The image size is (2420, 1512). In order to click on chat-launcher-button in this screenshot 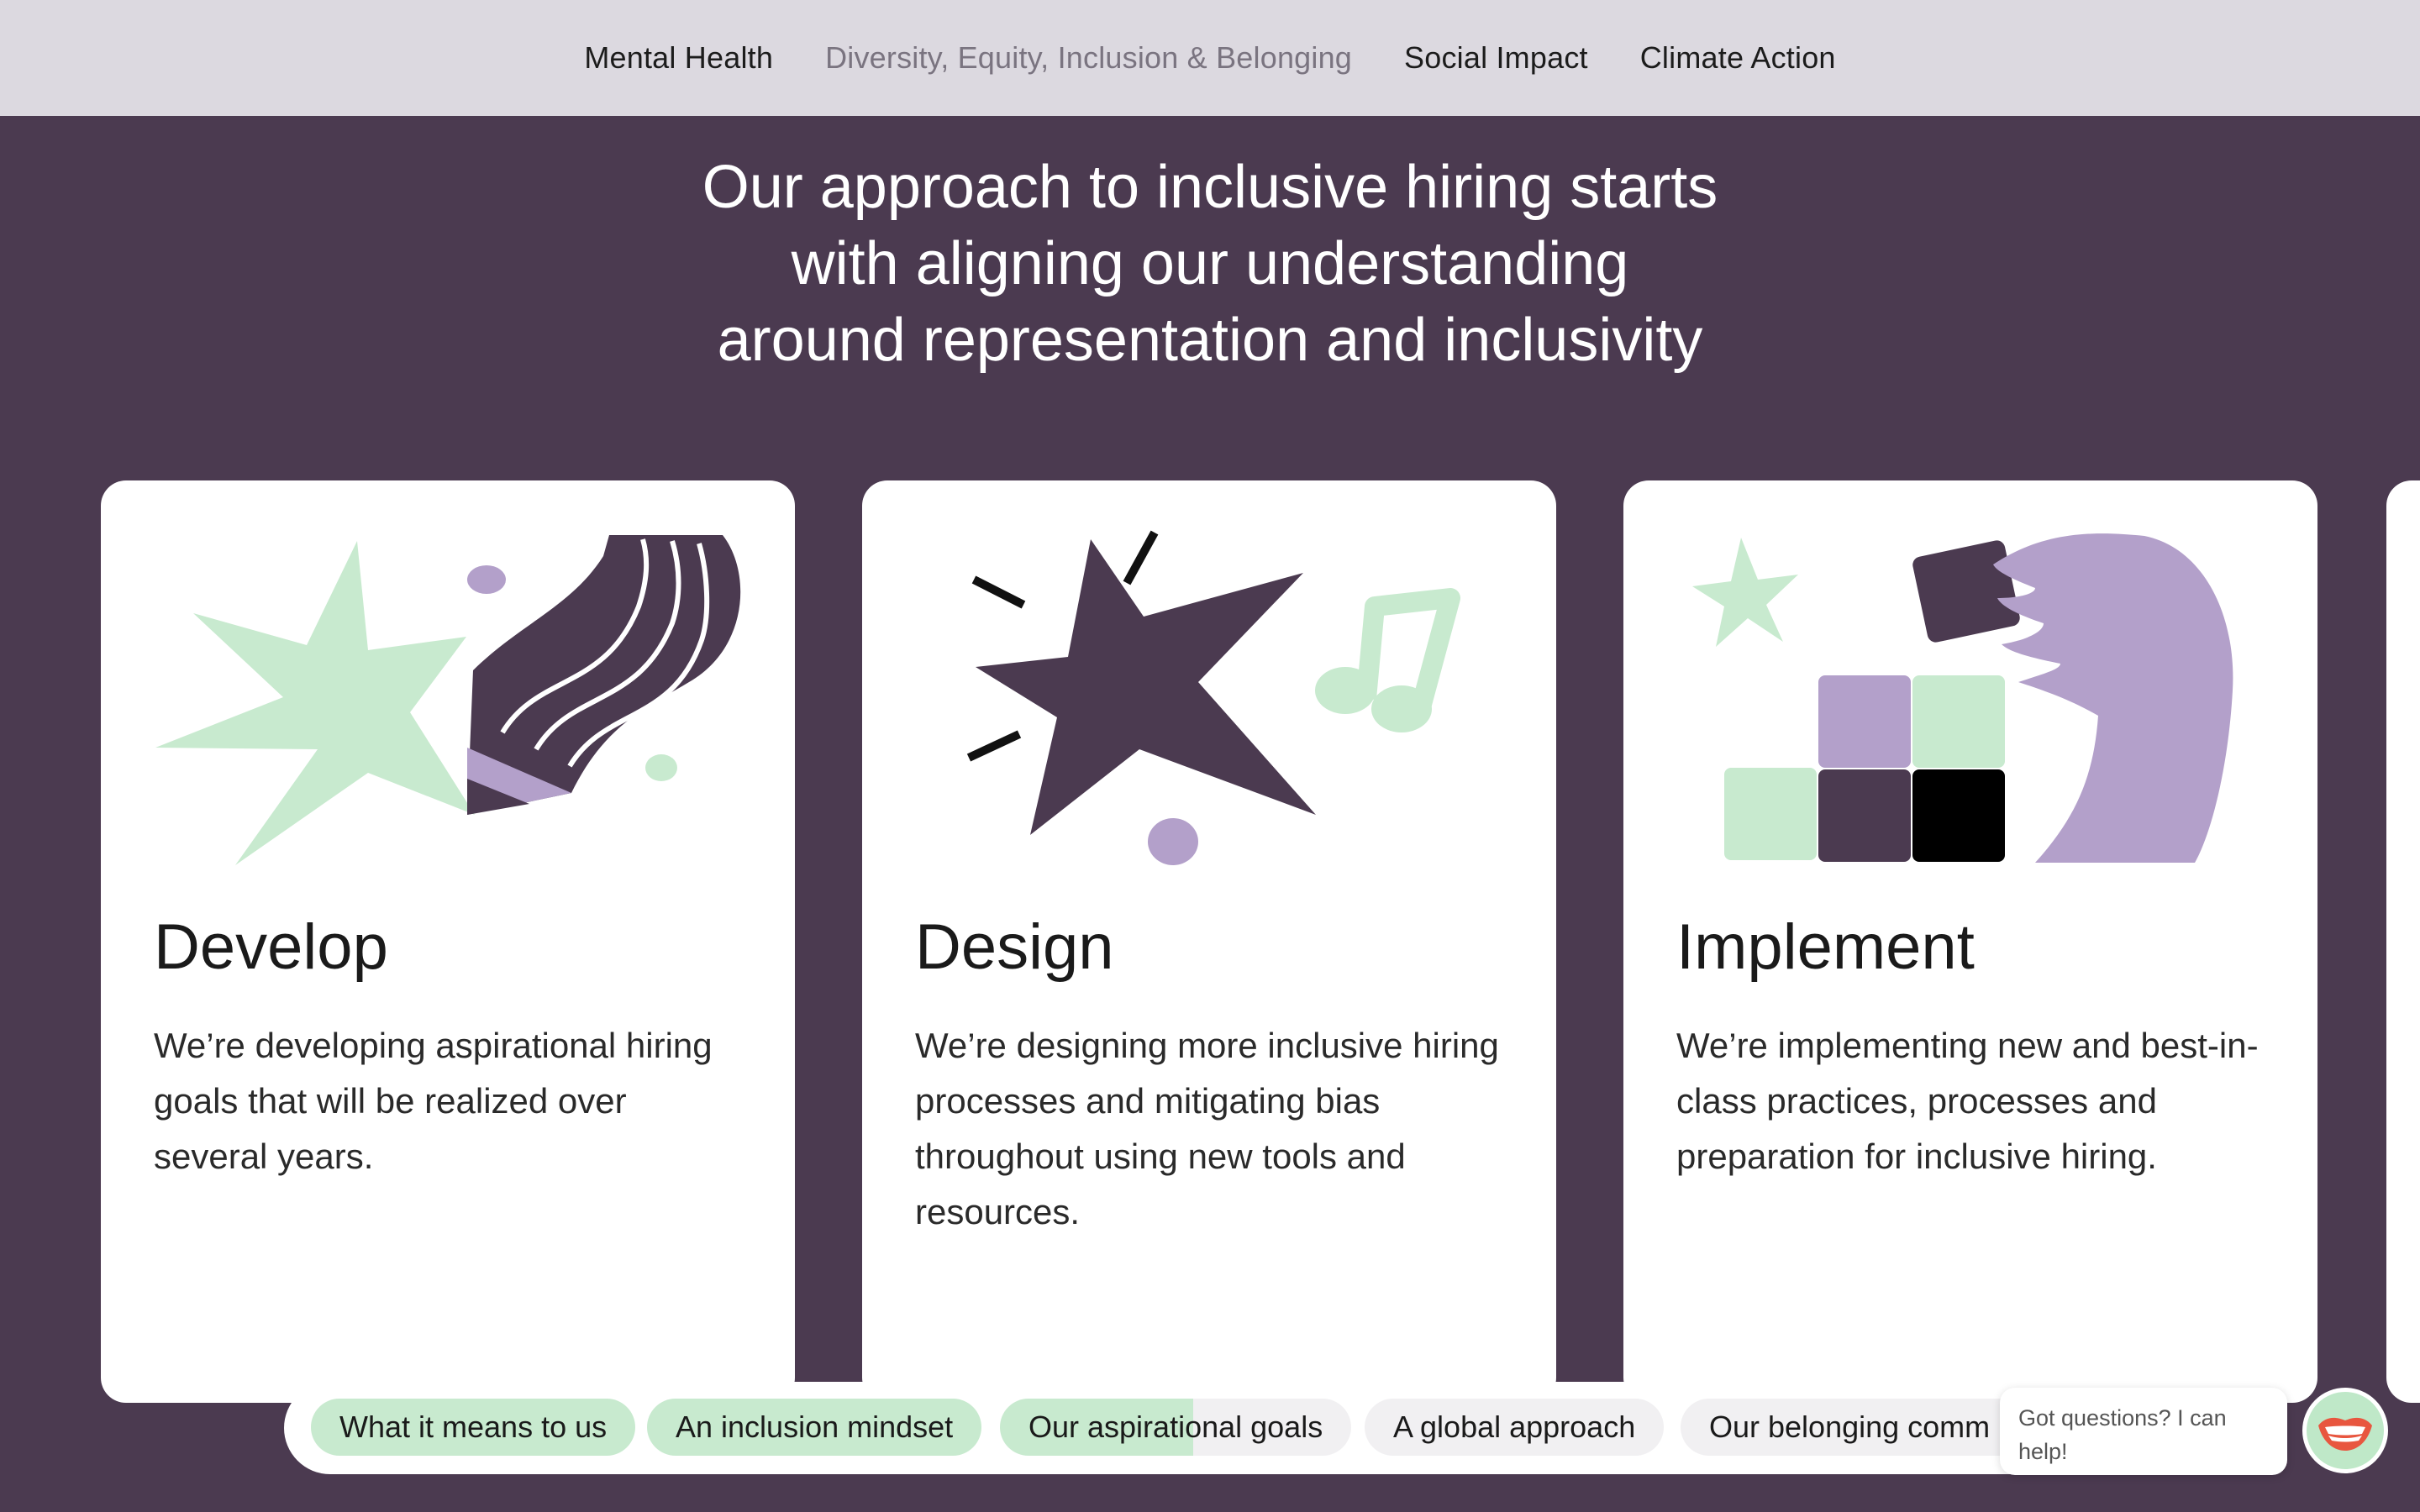, I will do `click(2345, 1430)`.